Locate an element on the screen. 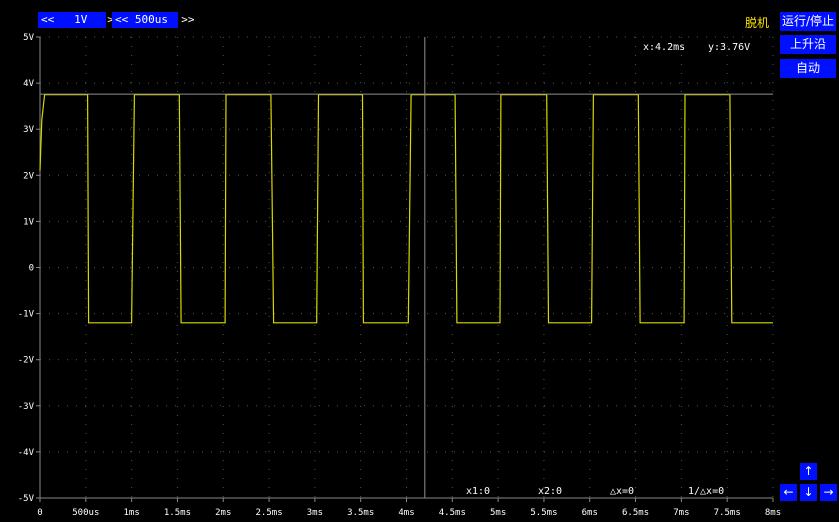 Image resolution: width=839 pixels, height=522 pixels. y-tick-label: 5V is located at coordinates (28, 38).